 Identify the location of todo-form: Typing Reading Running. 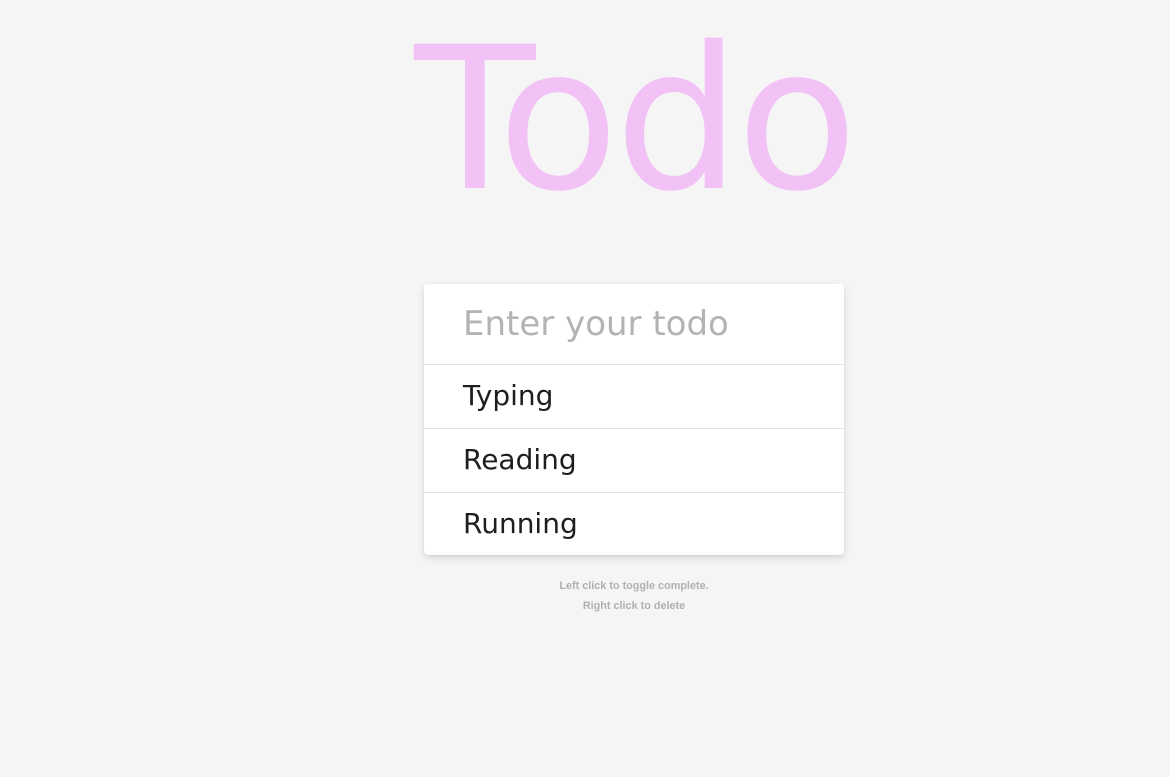
(634, 419).